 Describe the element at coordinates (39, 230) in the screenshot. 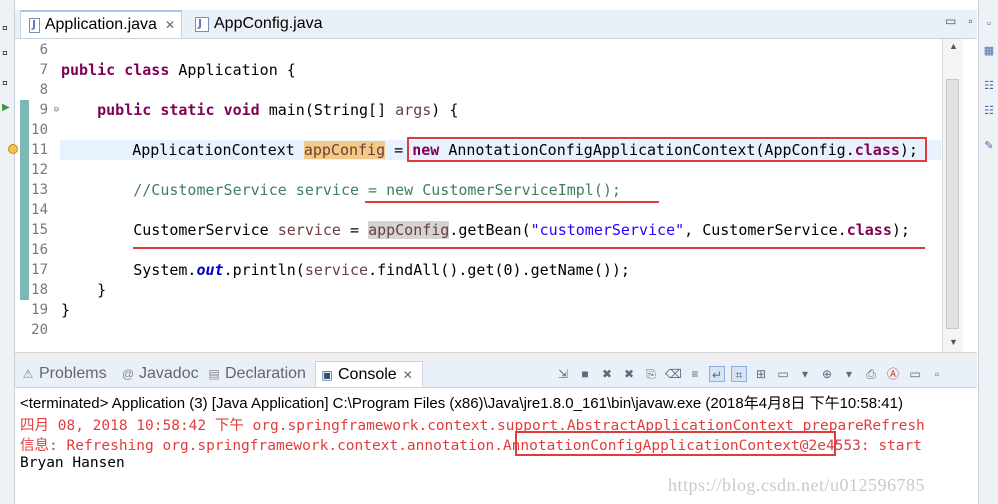

I see `line-number: 15` at that location.